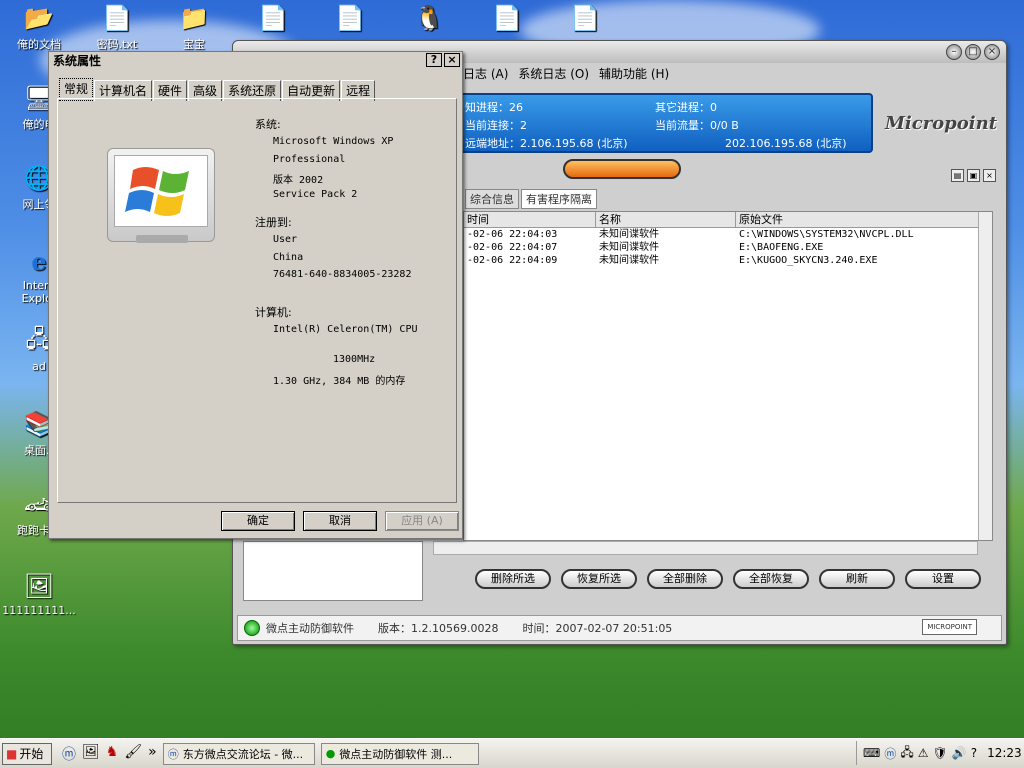 This screenshot has height=768, width=1024. What do you see at coordinates (858, 219) in the screenshot?
I see `column-header-file: 原始文件` at bounding box center [858, 219].